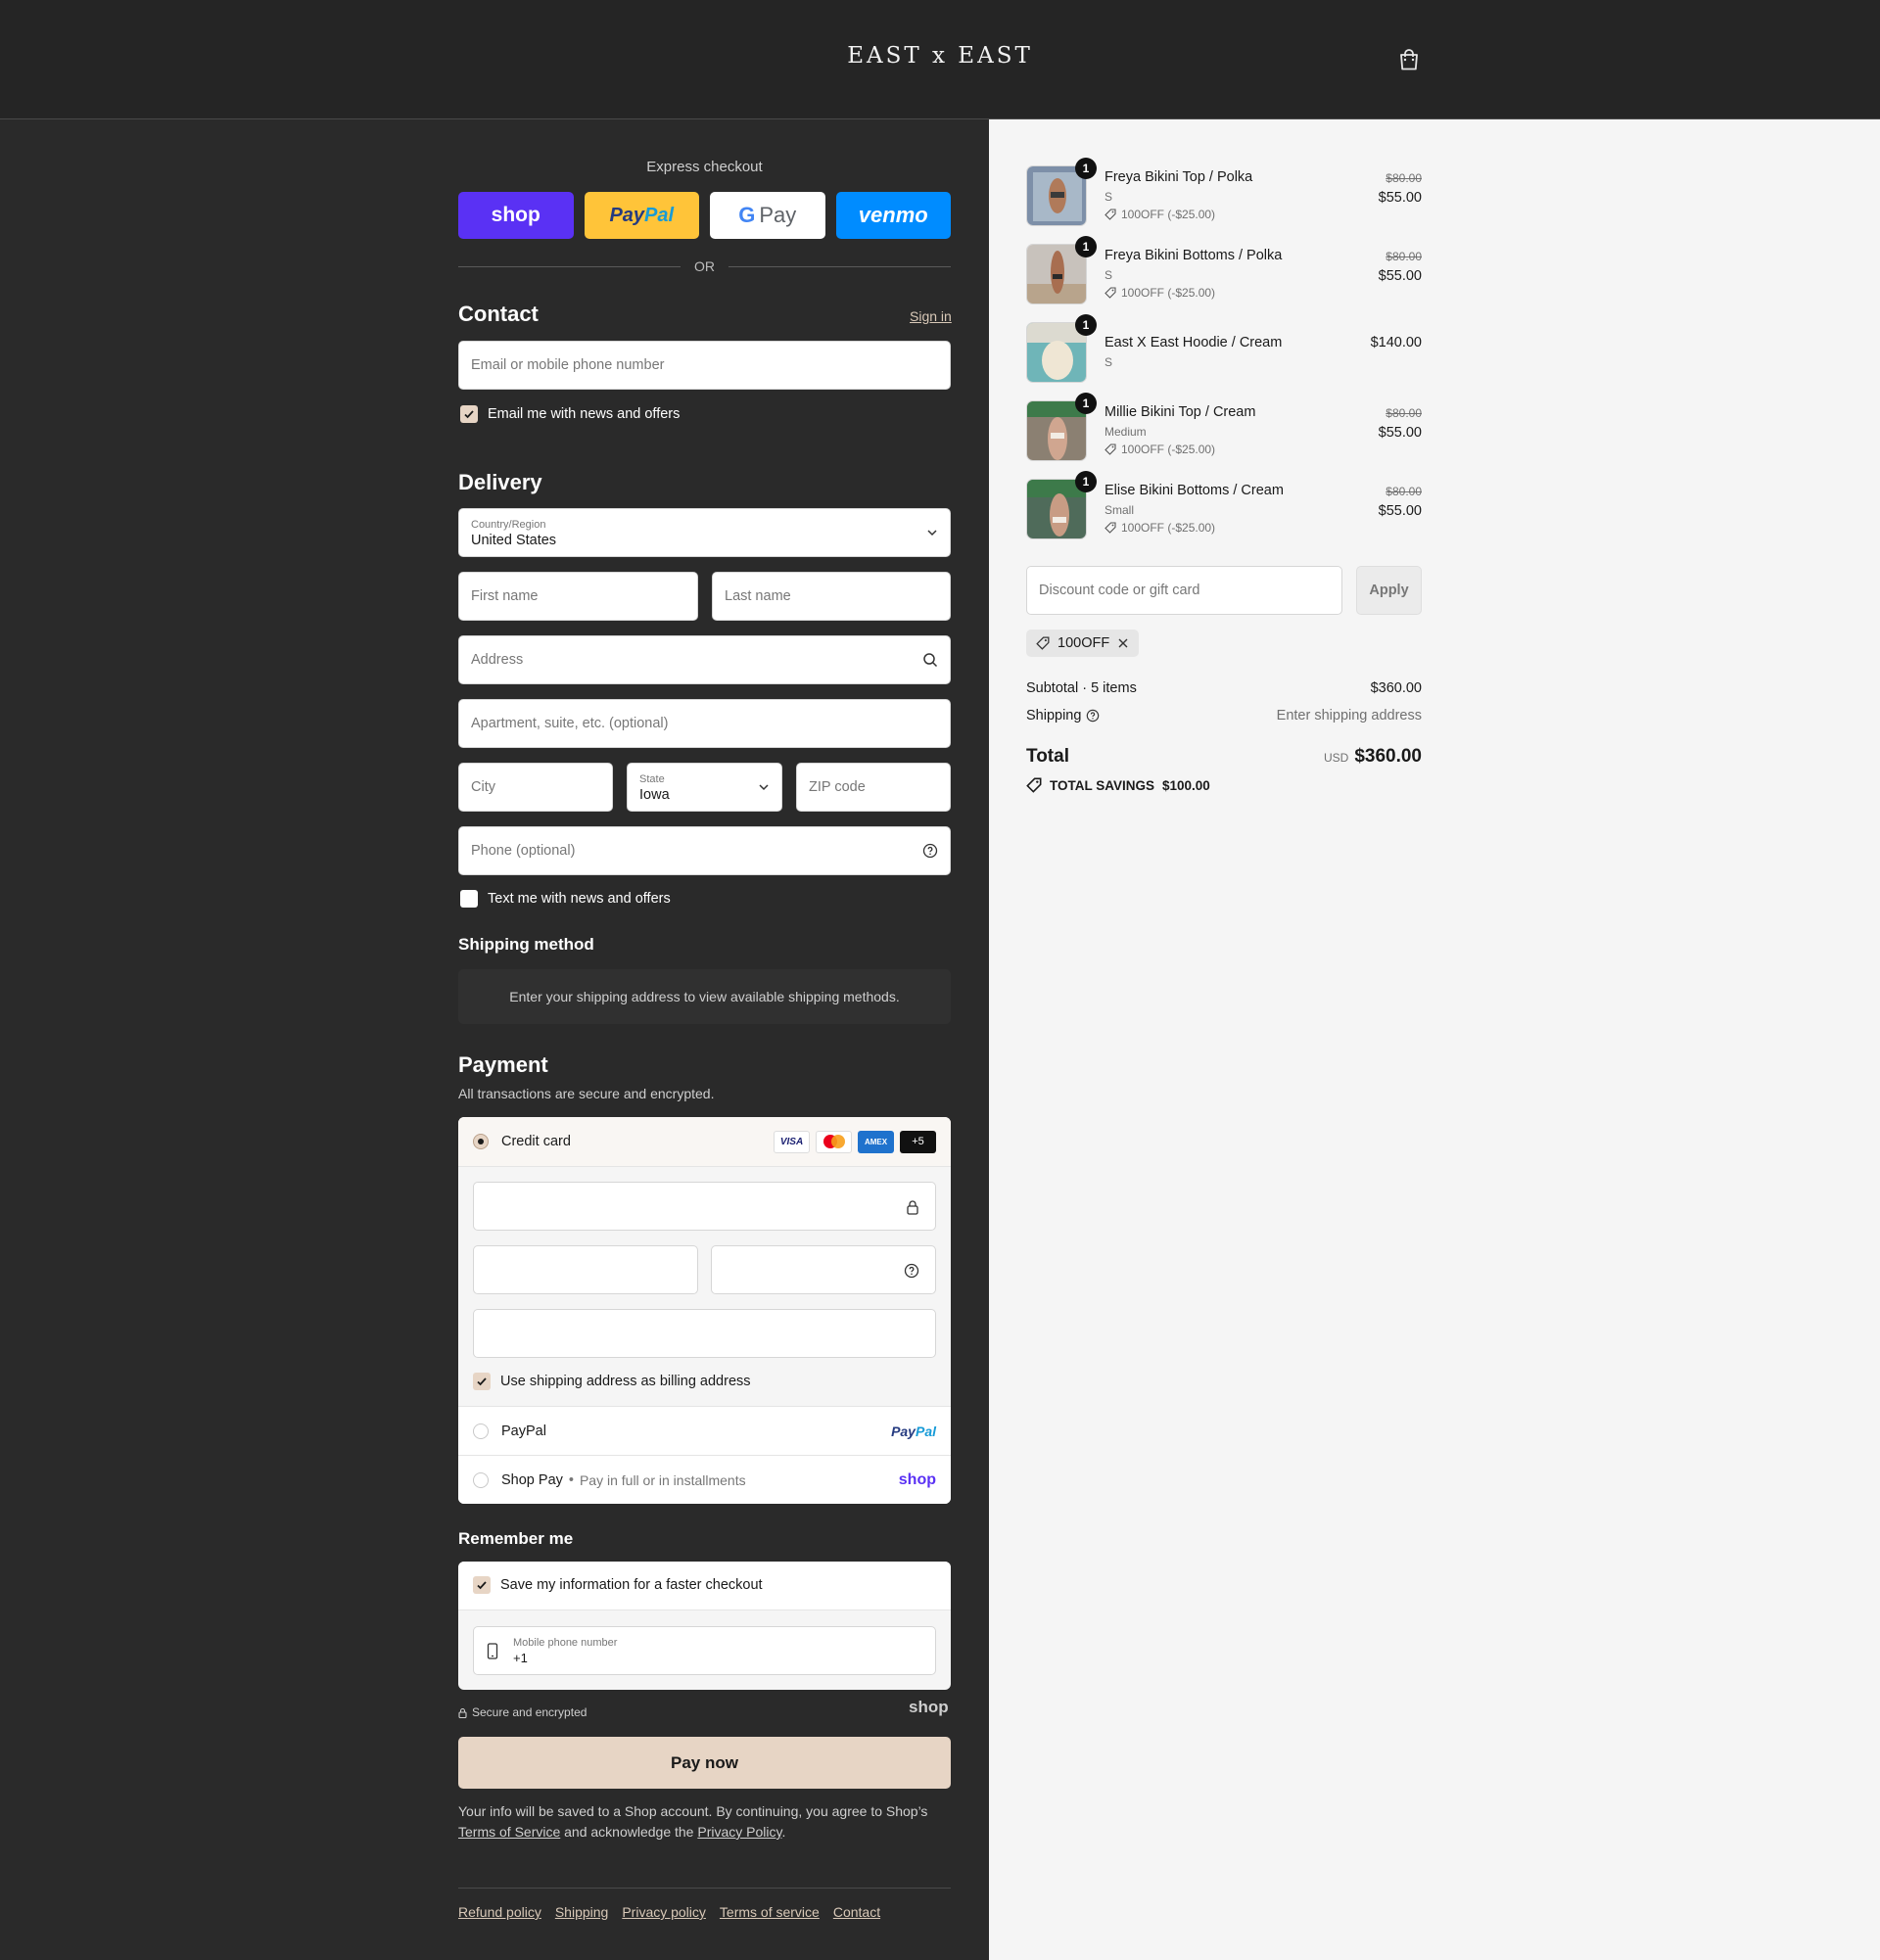 The image size is (1880, 1960). What do you see at coordinates (704, 532) in the screenshot?
I see `country-select: Country/Region United States` at bounding box center [704, 532].